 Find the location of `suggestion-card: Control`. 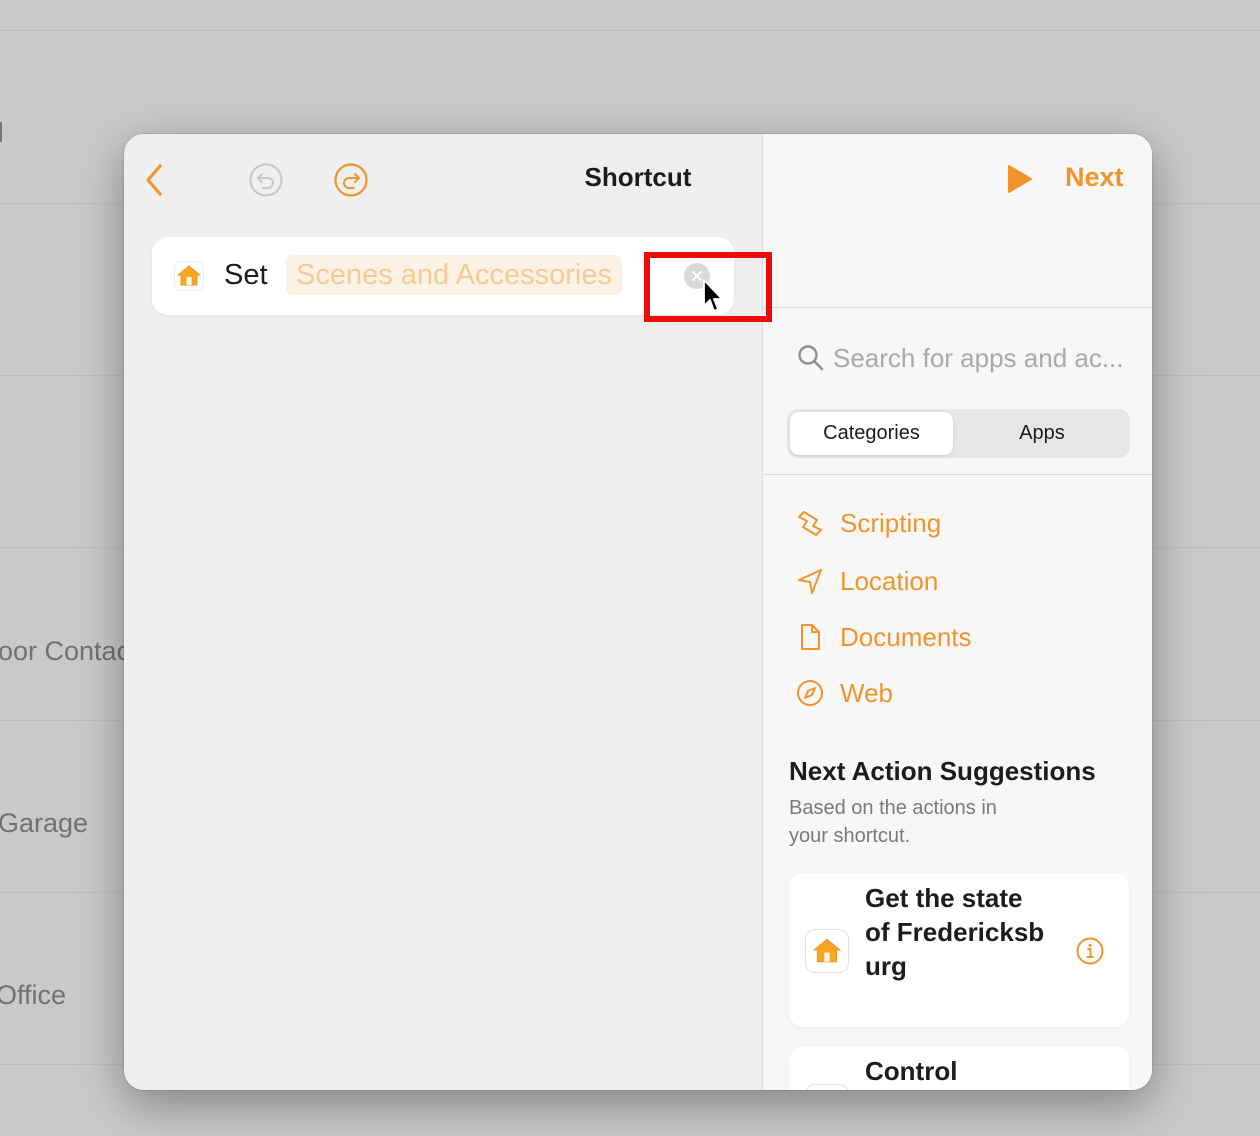

suggestion-card: Control is located at coordinates (959, 1068).